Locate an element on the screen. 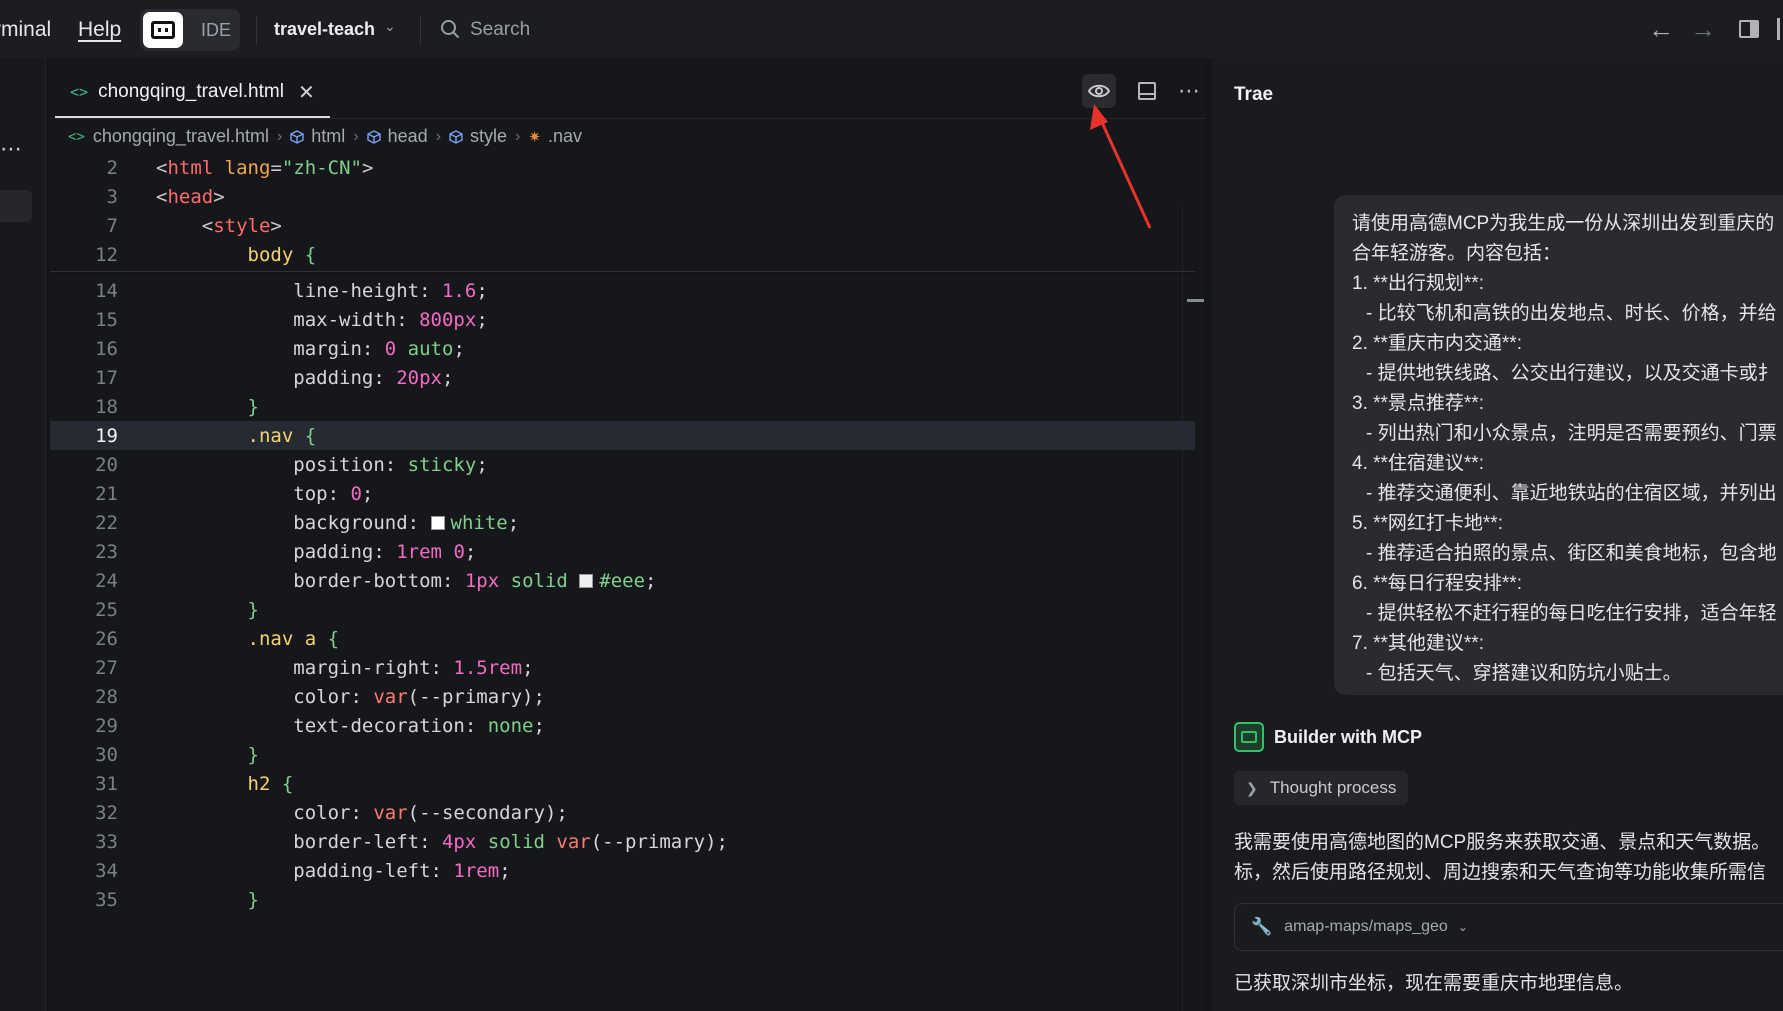 The image size is (1783, 1011). breadcrumb-item-nav: ✷ .nav is located at coordinates (555, 136).